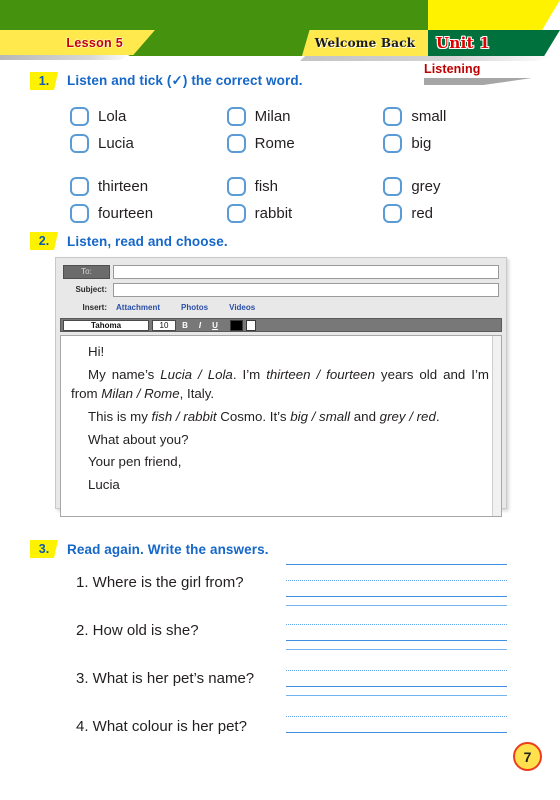  I want to click on highlight-color-swatch, so click(251, 325).